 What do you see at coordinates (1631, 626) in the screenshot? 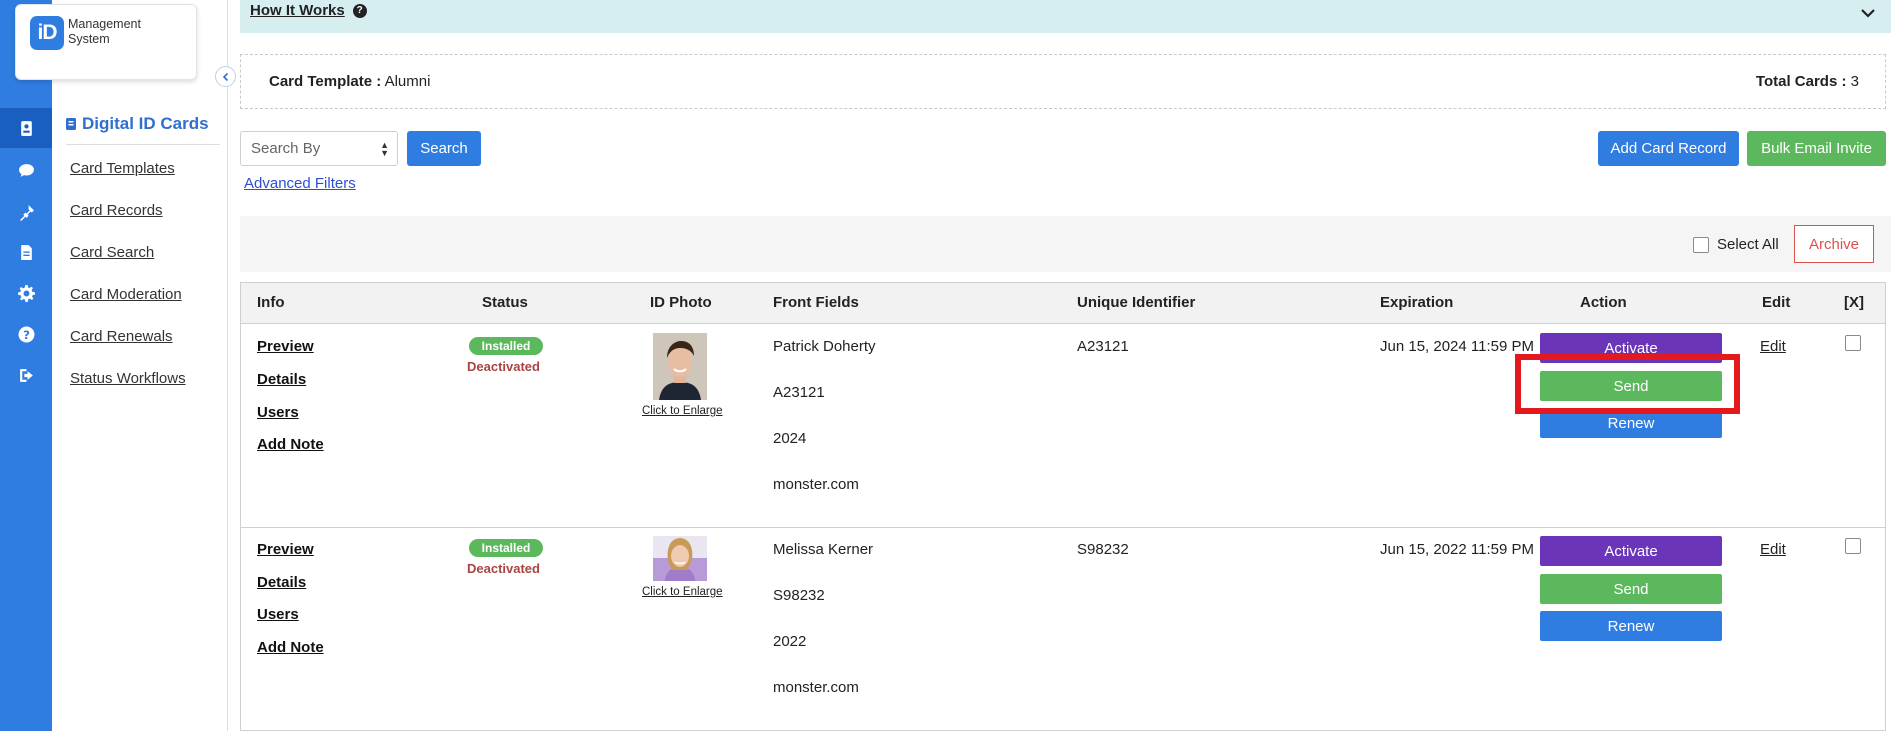
I see `renew-button: Renew` at bounding box center [1631, 626].